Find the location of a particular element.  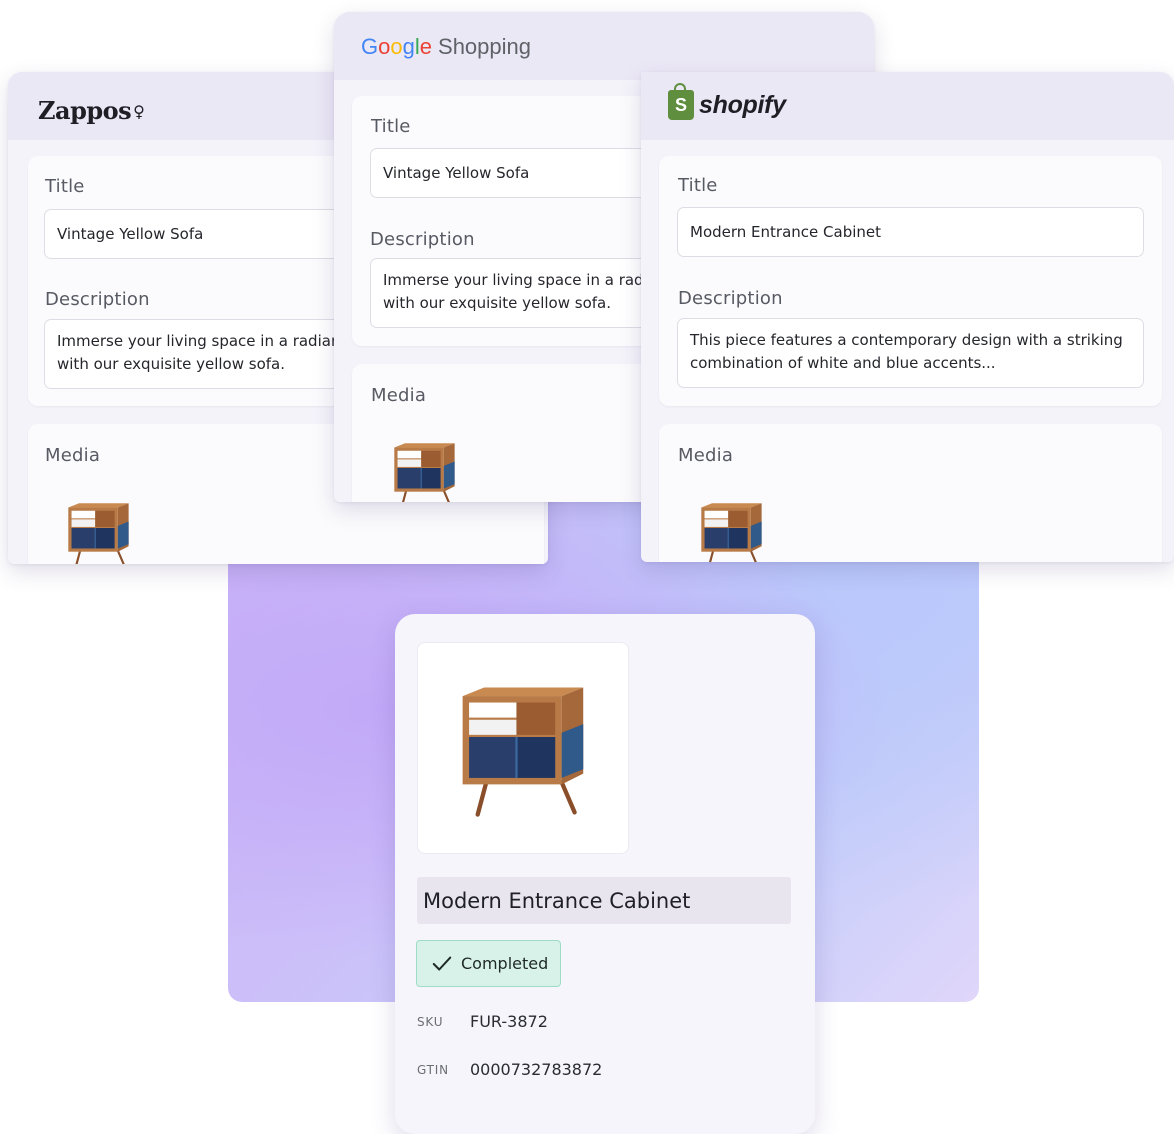

zappos-description-label: Description is located at coordinates (97, 299).